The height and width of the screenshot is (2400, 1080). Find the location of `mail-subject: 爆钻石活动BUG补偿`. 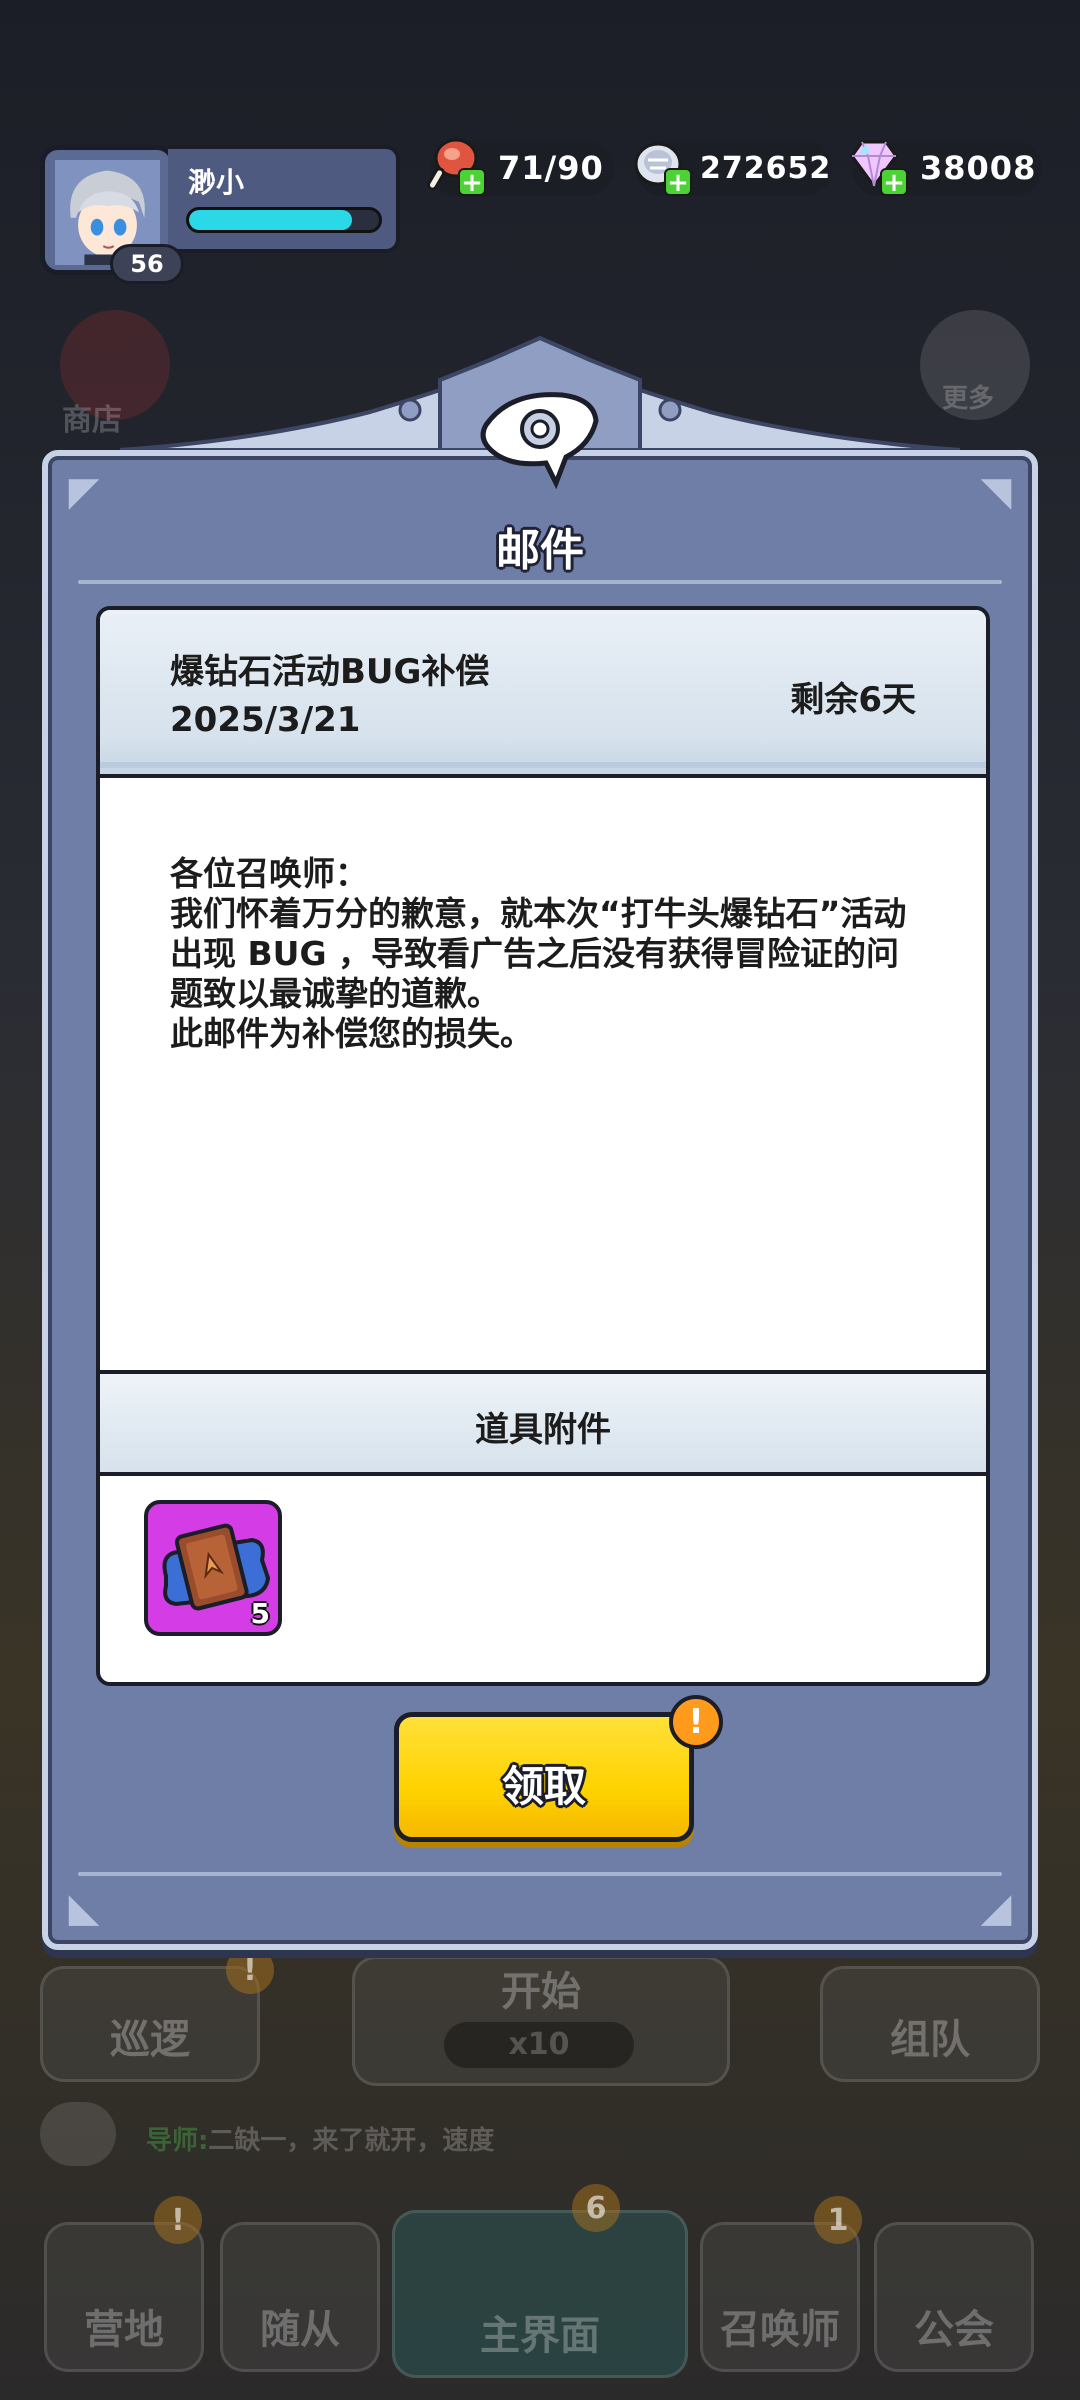

mail-subject: 爆钻石活动BUG补偿 is located at coordinates (330, 672).